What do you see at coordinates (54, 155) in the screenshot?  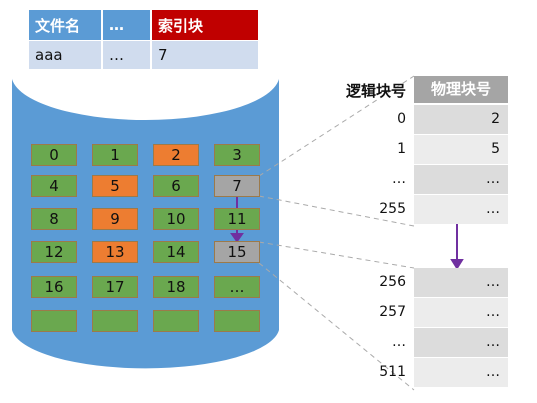 I see `disk-block: 0` at bounding box center [54, 155].